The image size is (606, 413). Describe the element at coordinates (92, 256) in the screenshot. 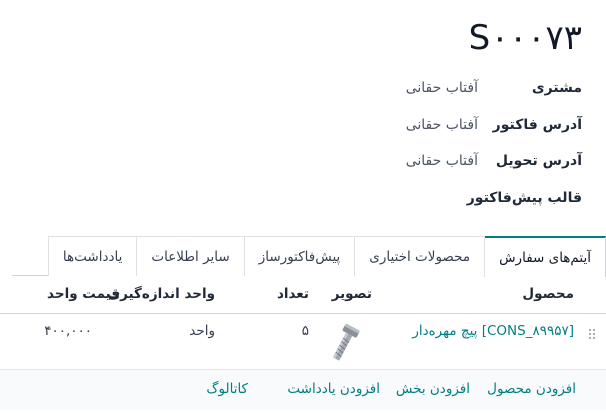

I see `tab-notes: یادداشت‌ها` at that location.